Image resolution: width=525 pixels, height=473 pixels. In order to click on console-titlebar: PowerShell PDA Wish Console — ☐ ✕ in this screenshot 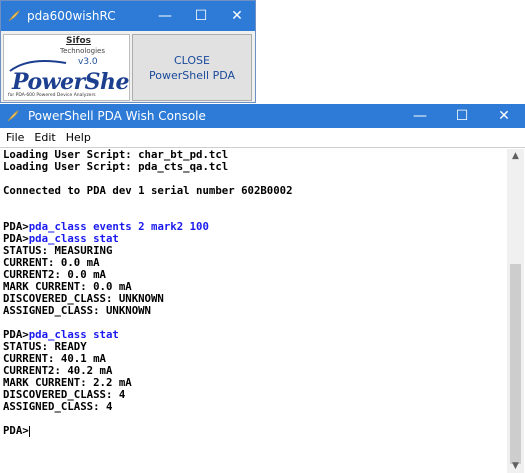, I will do `click(262, 116)`.